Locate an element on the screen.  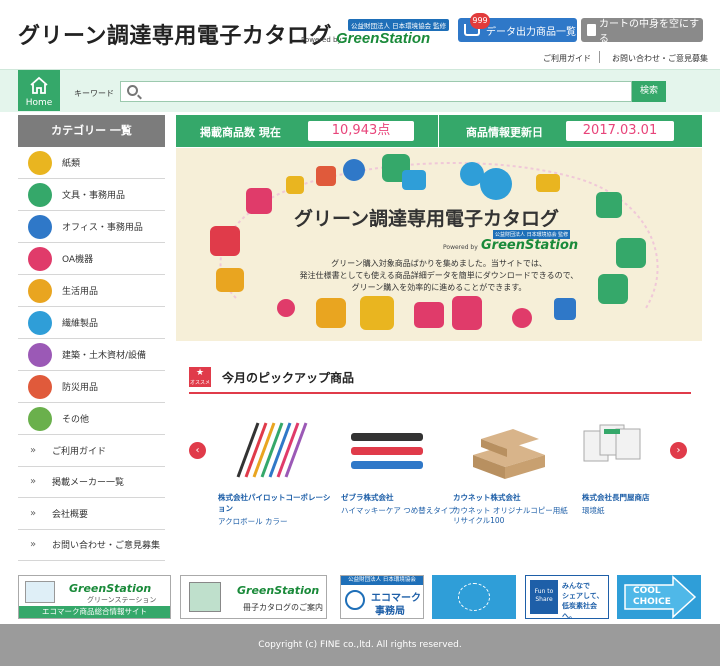
product-vendor: カウネット株式会社 is located at coordinates (510, 497).